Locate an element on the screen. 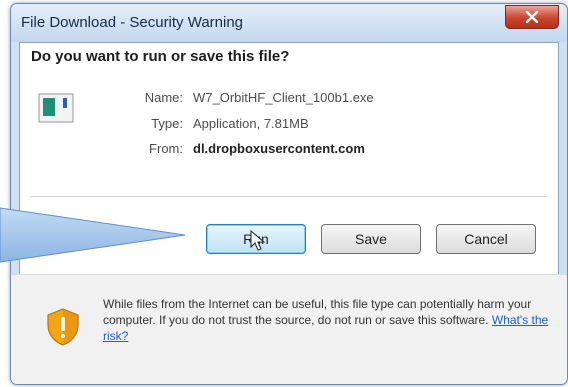 This screenshot has width=568, height=387. dialog-question: Do you want to run or save this file? is located at coordinates (160, 56).